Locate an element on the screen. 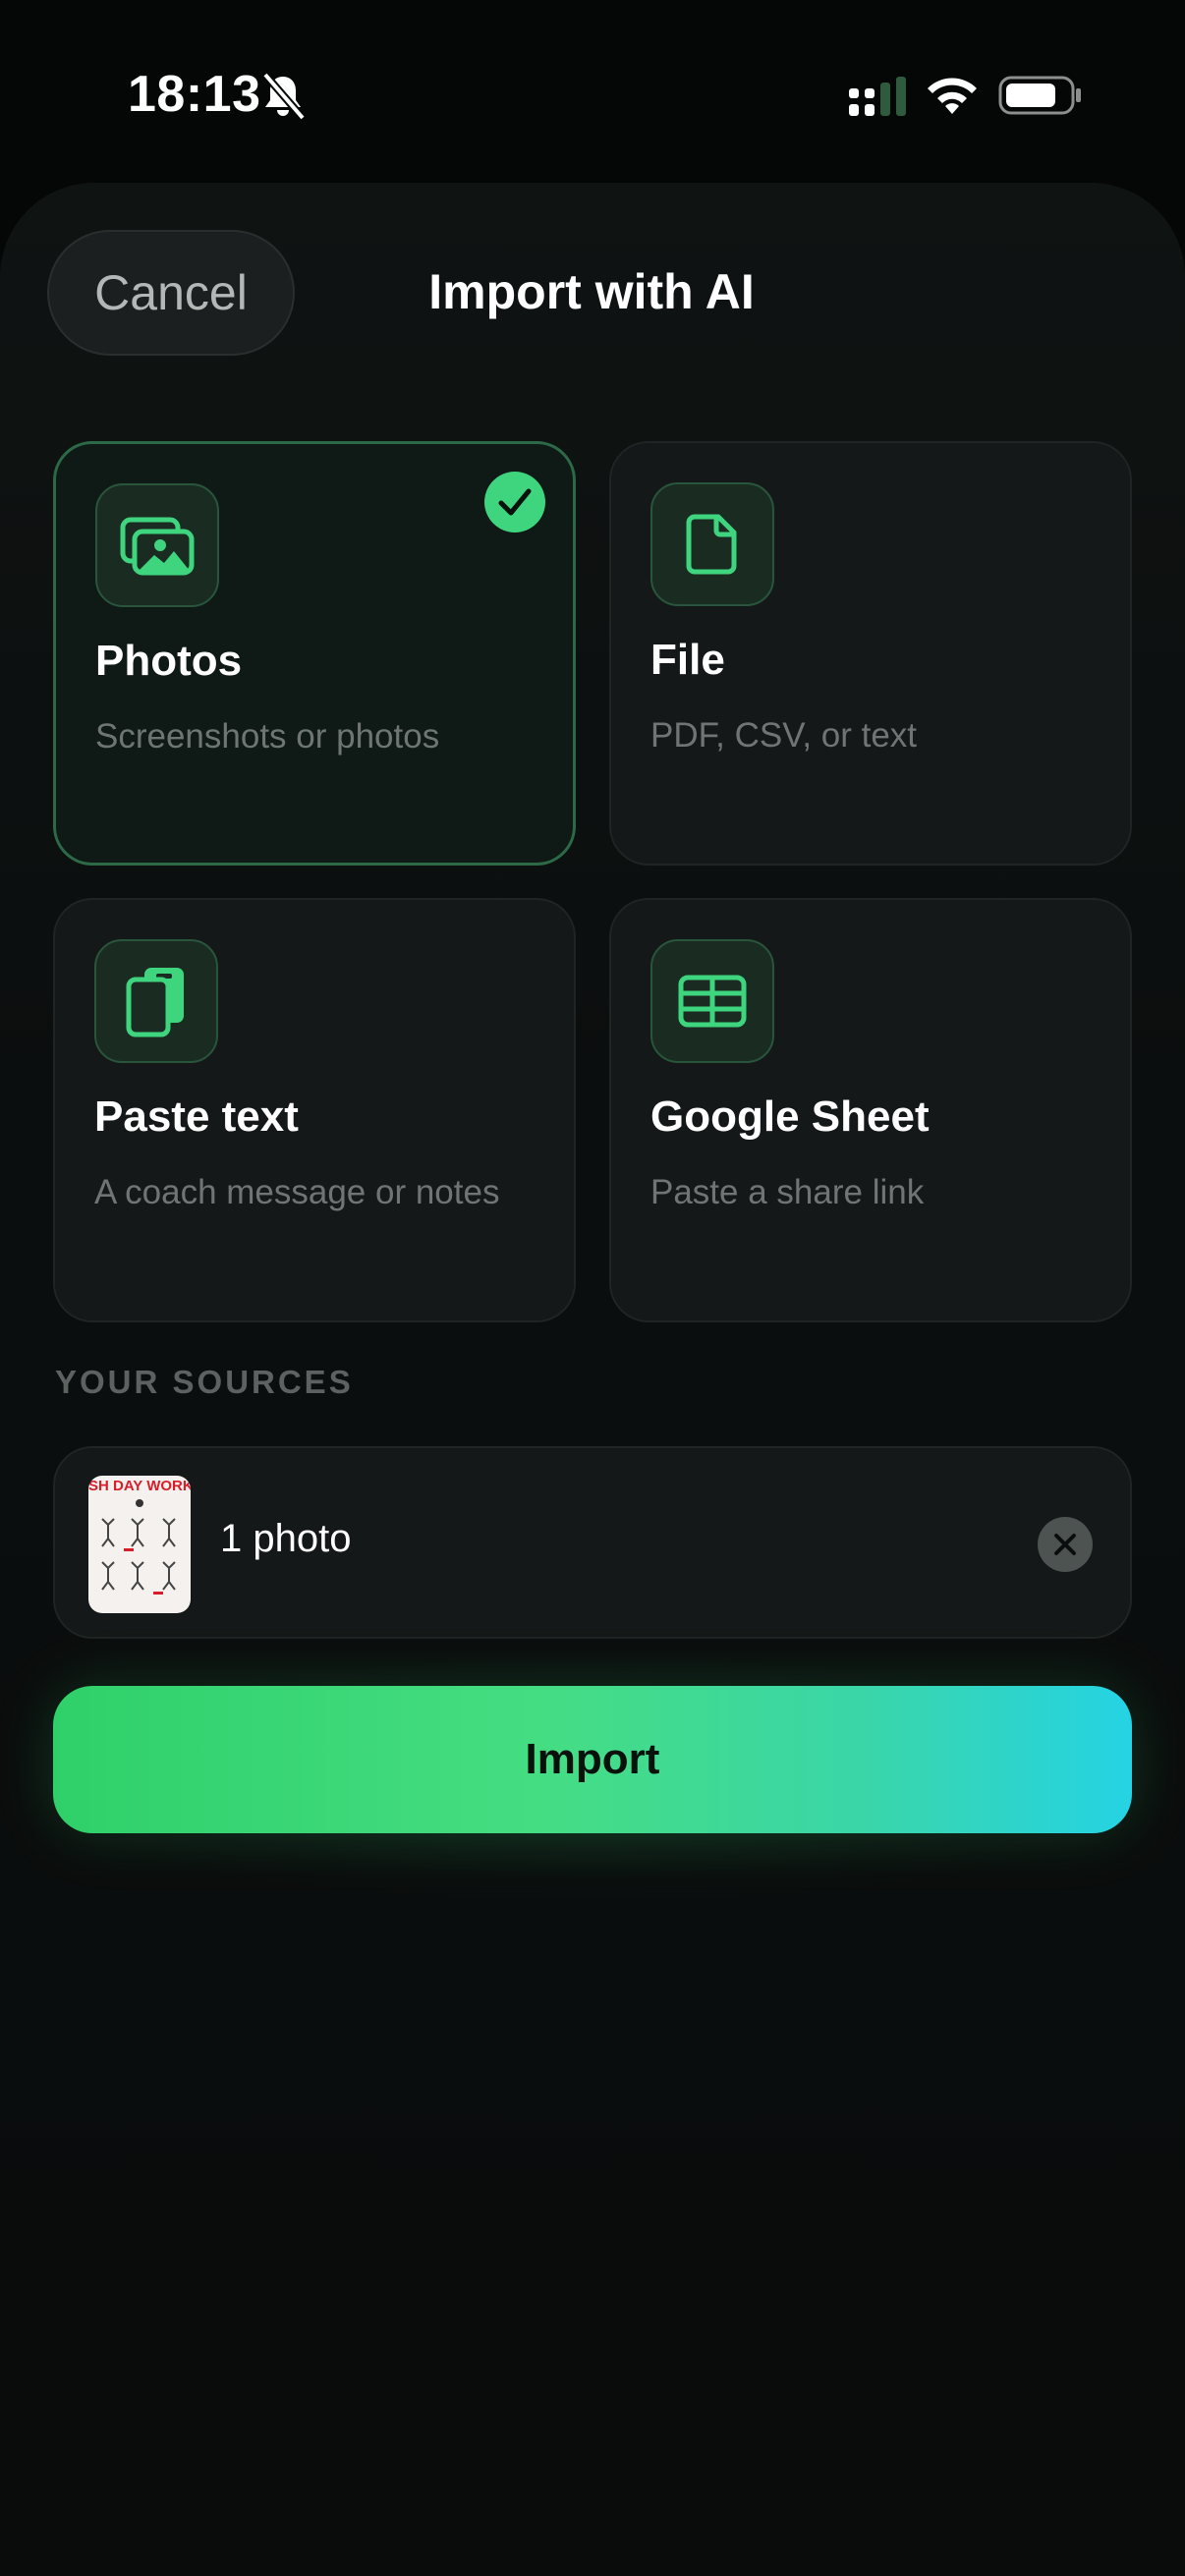  option-card-google-sheet: Google Sheet Paste a share link is located at coordinates (871, 1110).